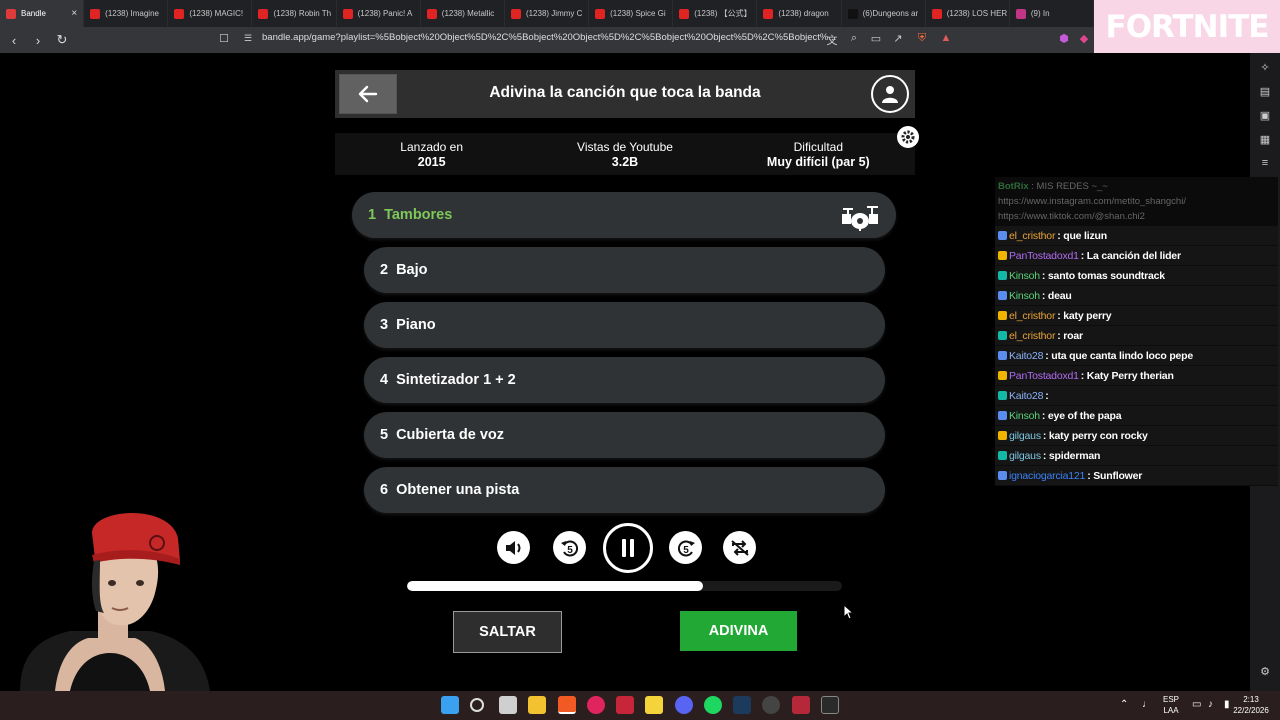  What do you see at coordinates (507, 632) in the screenshot?
I see `skip-button: SALTAR` at bounding box center [507, 632].